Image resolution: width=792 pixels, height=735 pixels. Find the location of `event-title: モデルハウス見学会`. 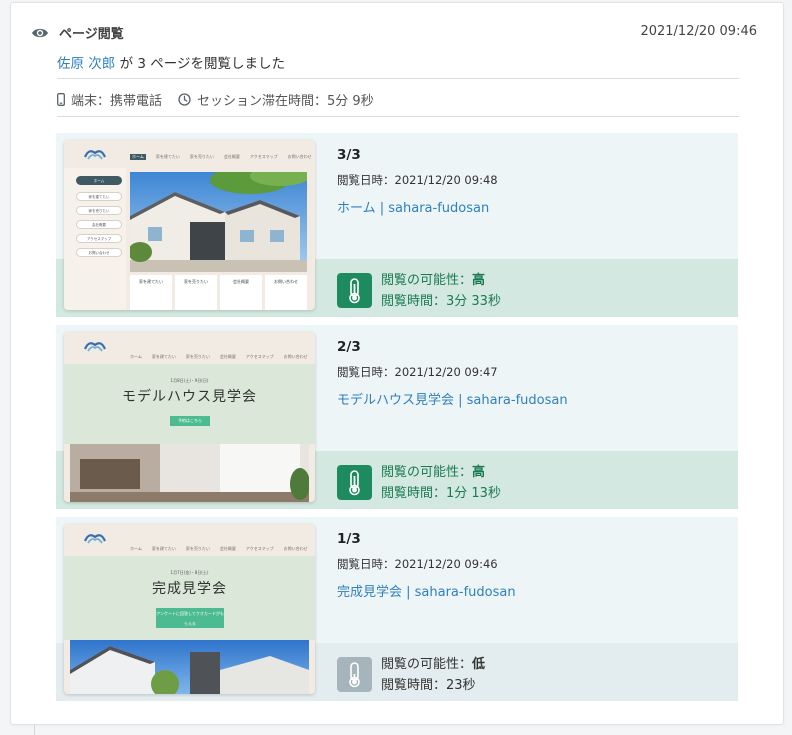

event-title: モデルハウス見学会 is located at coordinates (189, 397).